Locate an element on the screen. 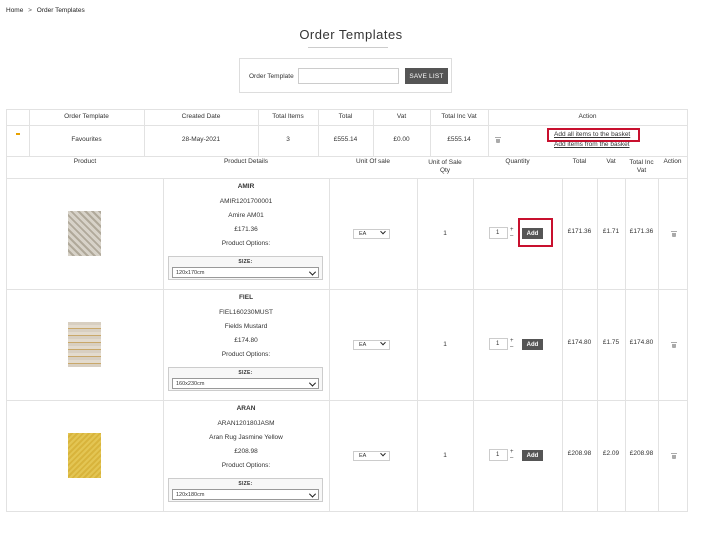 The image size is (702, 543). product-code: AMIR is located at coordinates (246, 186).